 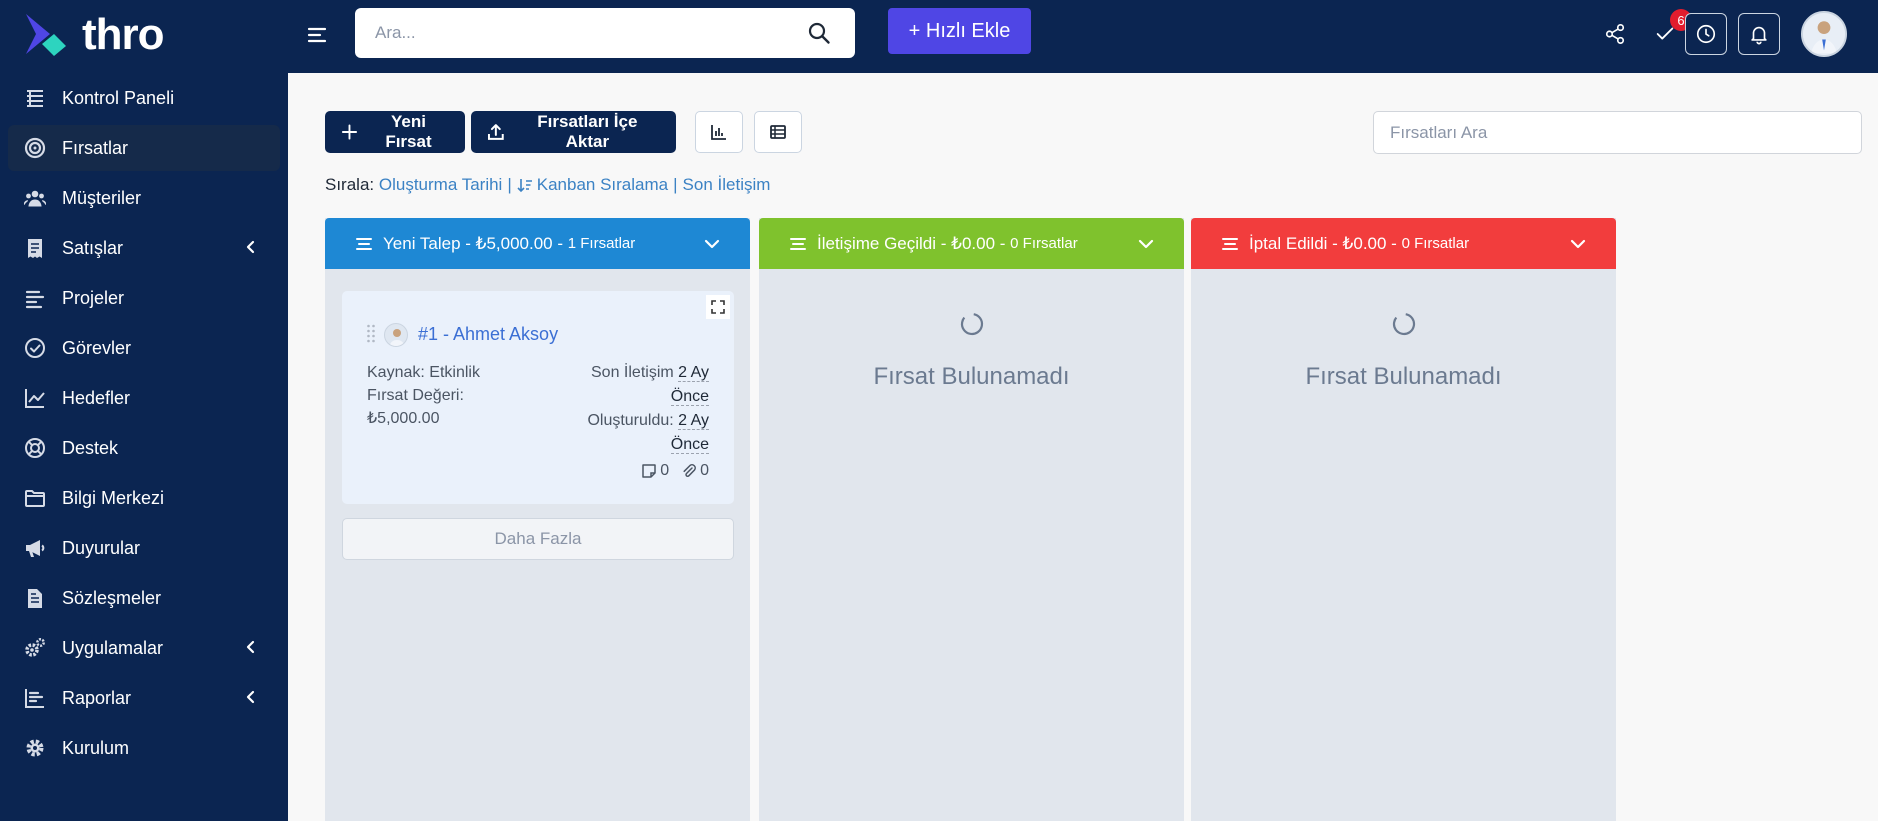 What do you see at coordinates (35, 98) in the screenshot?
I see `dashboard-icon` at bounding box center [35, 98].